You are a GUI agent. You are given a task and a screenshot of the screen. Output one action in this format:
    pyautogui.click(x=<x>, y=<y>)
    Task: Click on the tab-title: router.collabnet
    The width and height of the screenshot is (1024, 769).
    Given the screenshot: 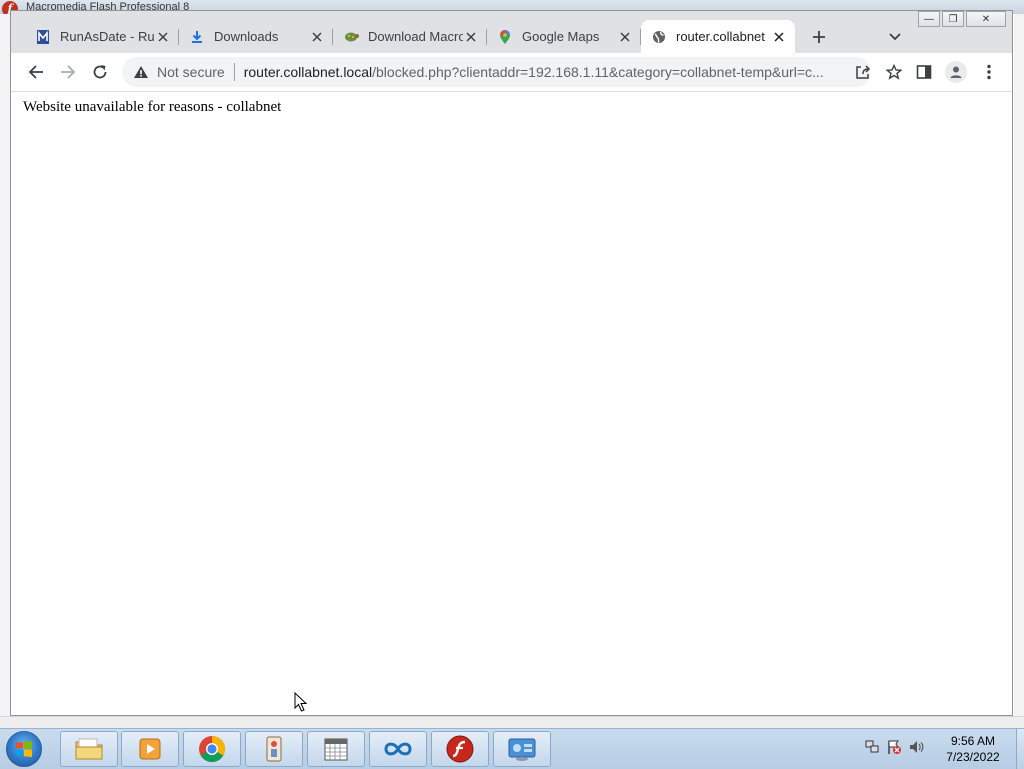 What is the action you would take?
    pyautogui.click(x=720, y=36)
    